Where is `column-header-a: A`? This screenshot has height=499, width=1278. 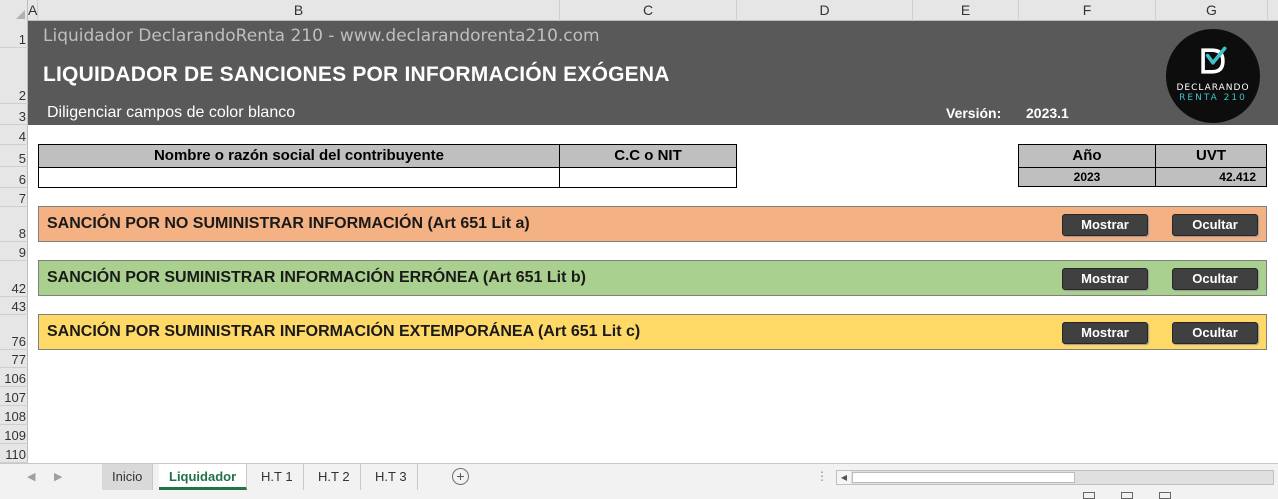
column-header-a: A is located at coordinates (33, 10).